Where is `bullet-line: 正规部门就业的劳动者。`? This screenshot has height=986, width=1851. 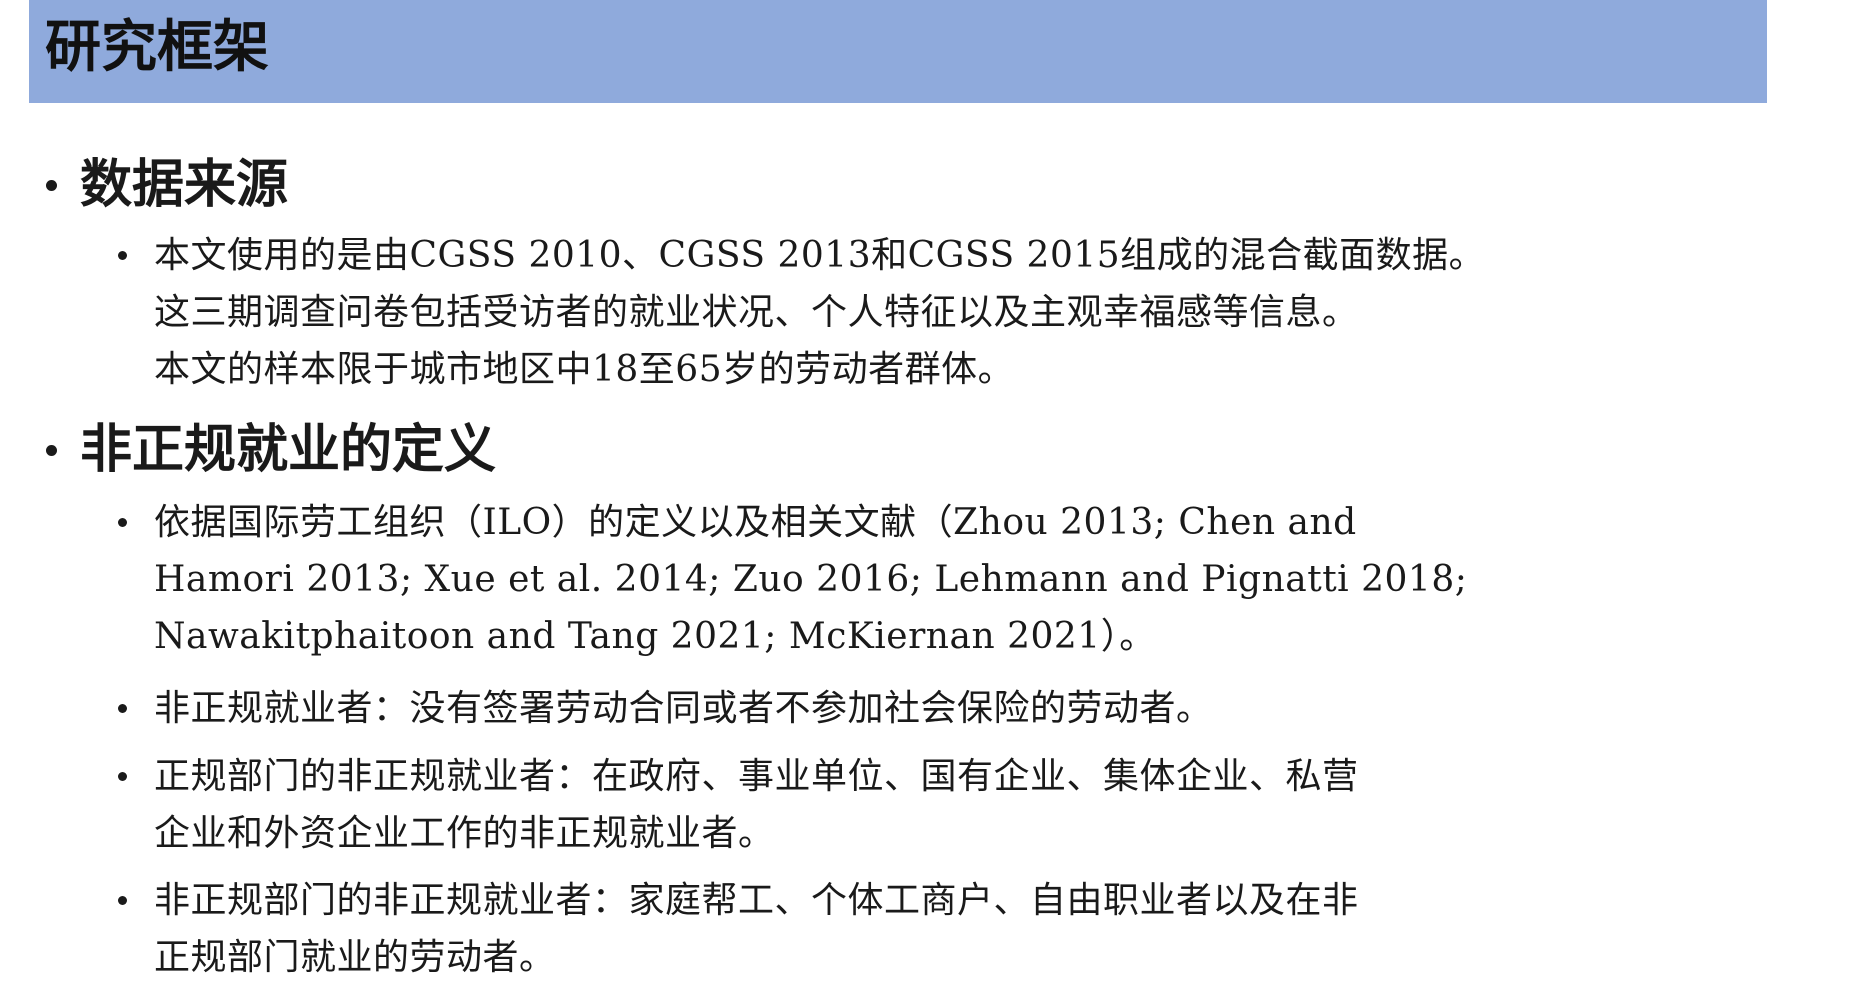
bullet-line: 正规部门就业的劳动者。 is located at coordinates (355, 957).